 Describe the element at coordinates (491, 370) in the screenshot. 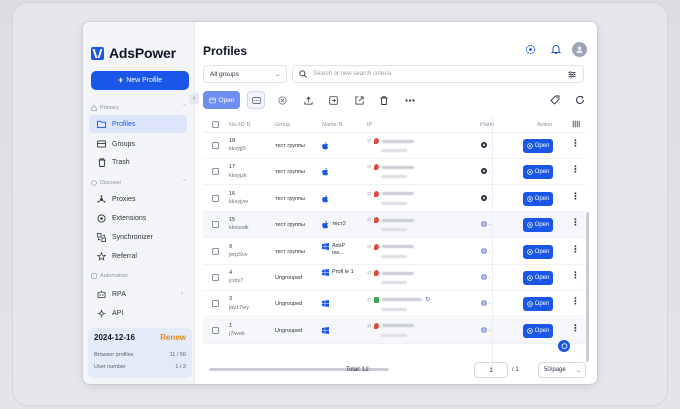

I see `page-number-input: 1` at that location.